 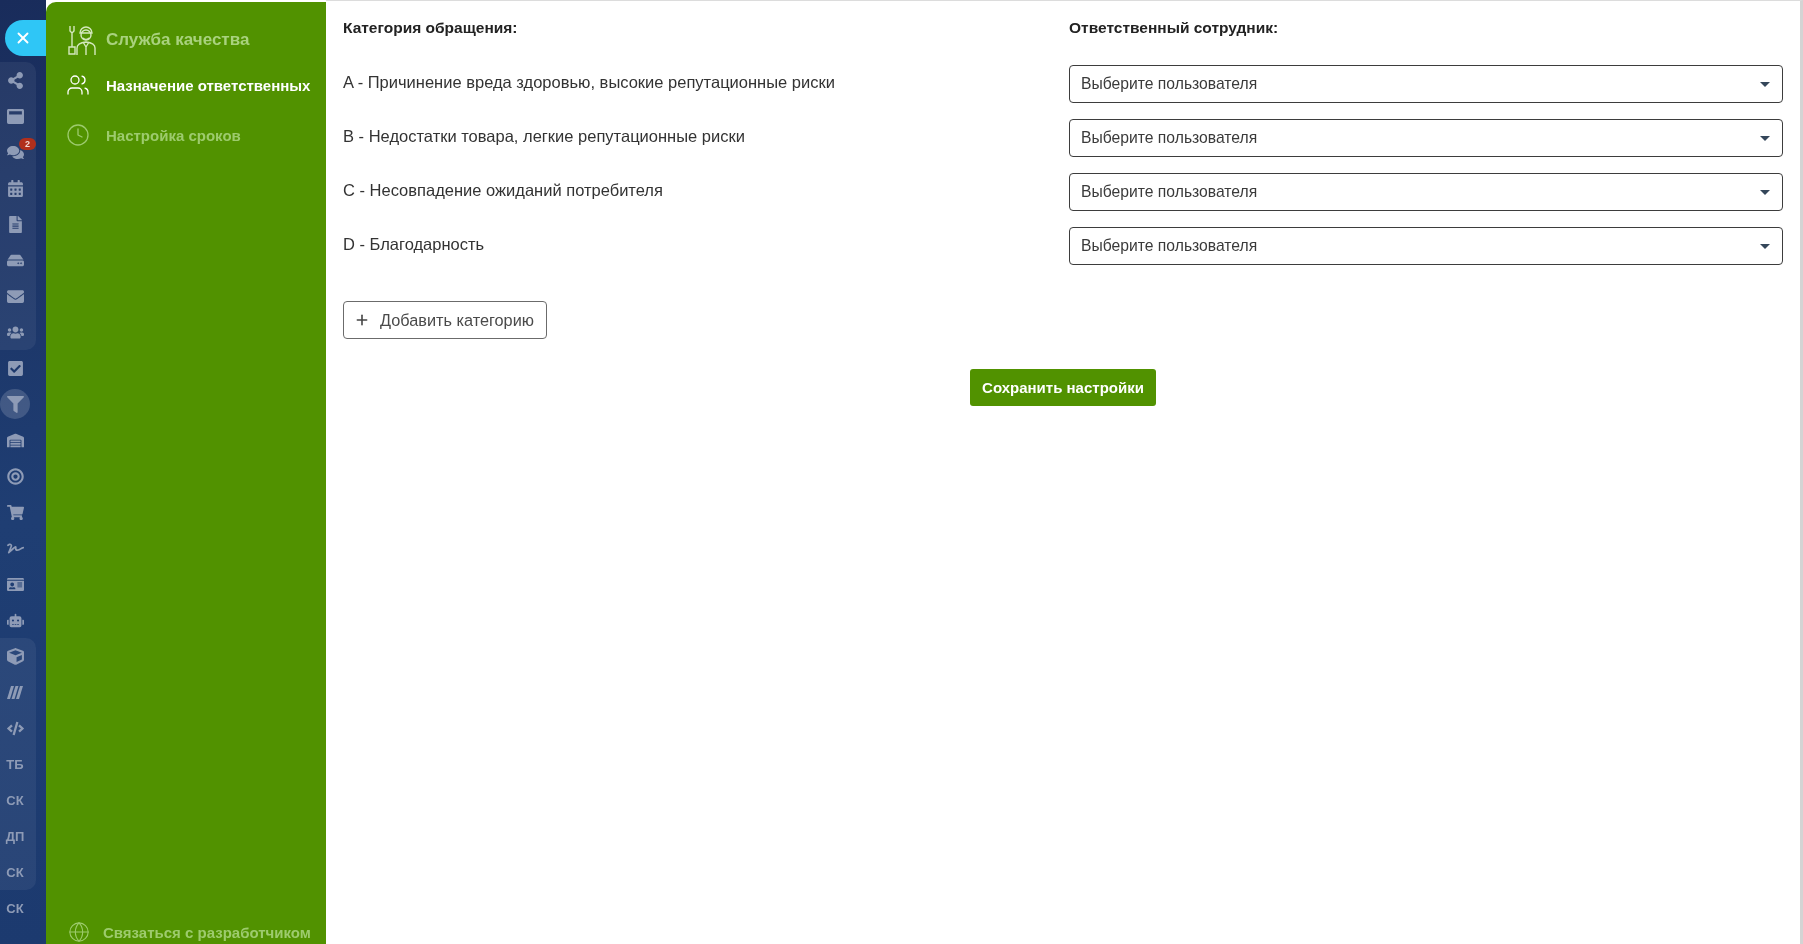 What do you see at coordinates (15, 692) in the screenshot?
I see `slashes-icon` at bounding box center [15, 692].